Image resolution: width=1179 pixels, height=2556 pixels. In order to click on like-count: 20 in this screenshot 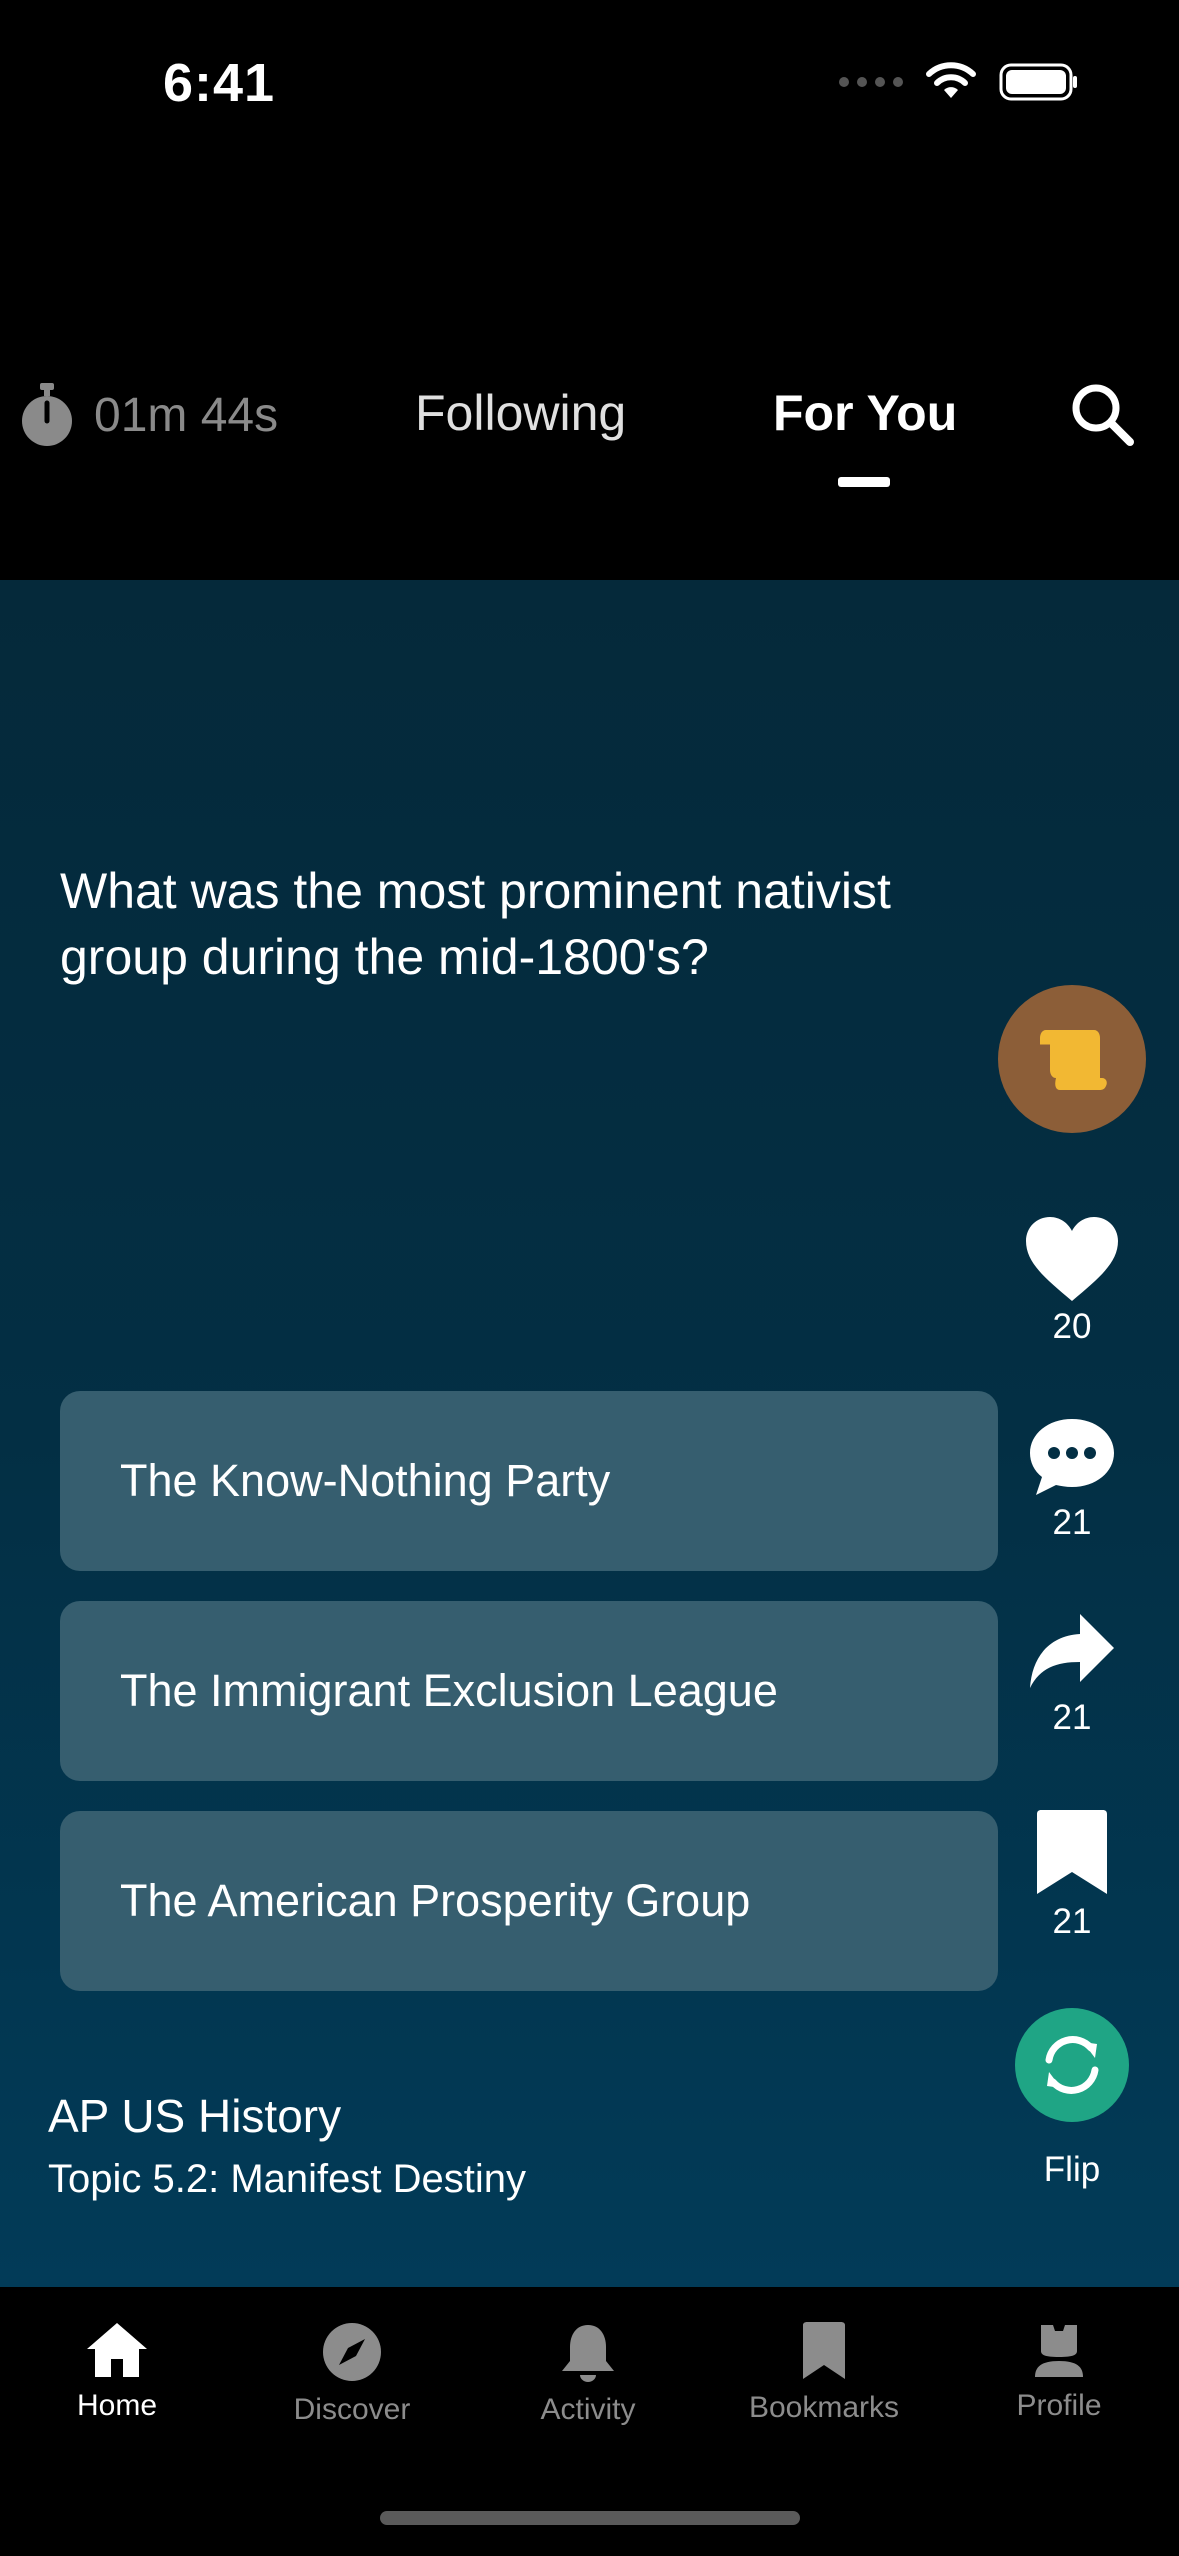, I will do `click(1072, 1326)`.